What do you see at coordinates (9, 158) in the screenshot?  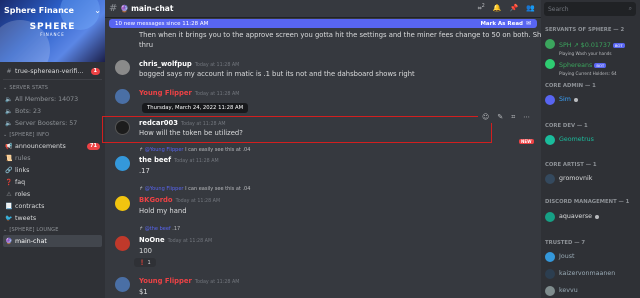 I see `scroll-icon: 📜` at bounding box center [9, 158].